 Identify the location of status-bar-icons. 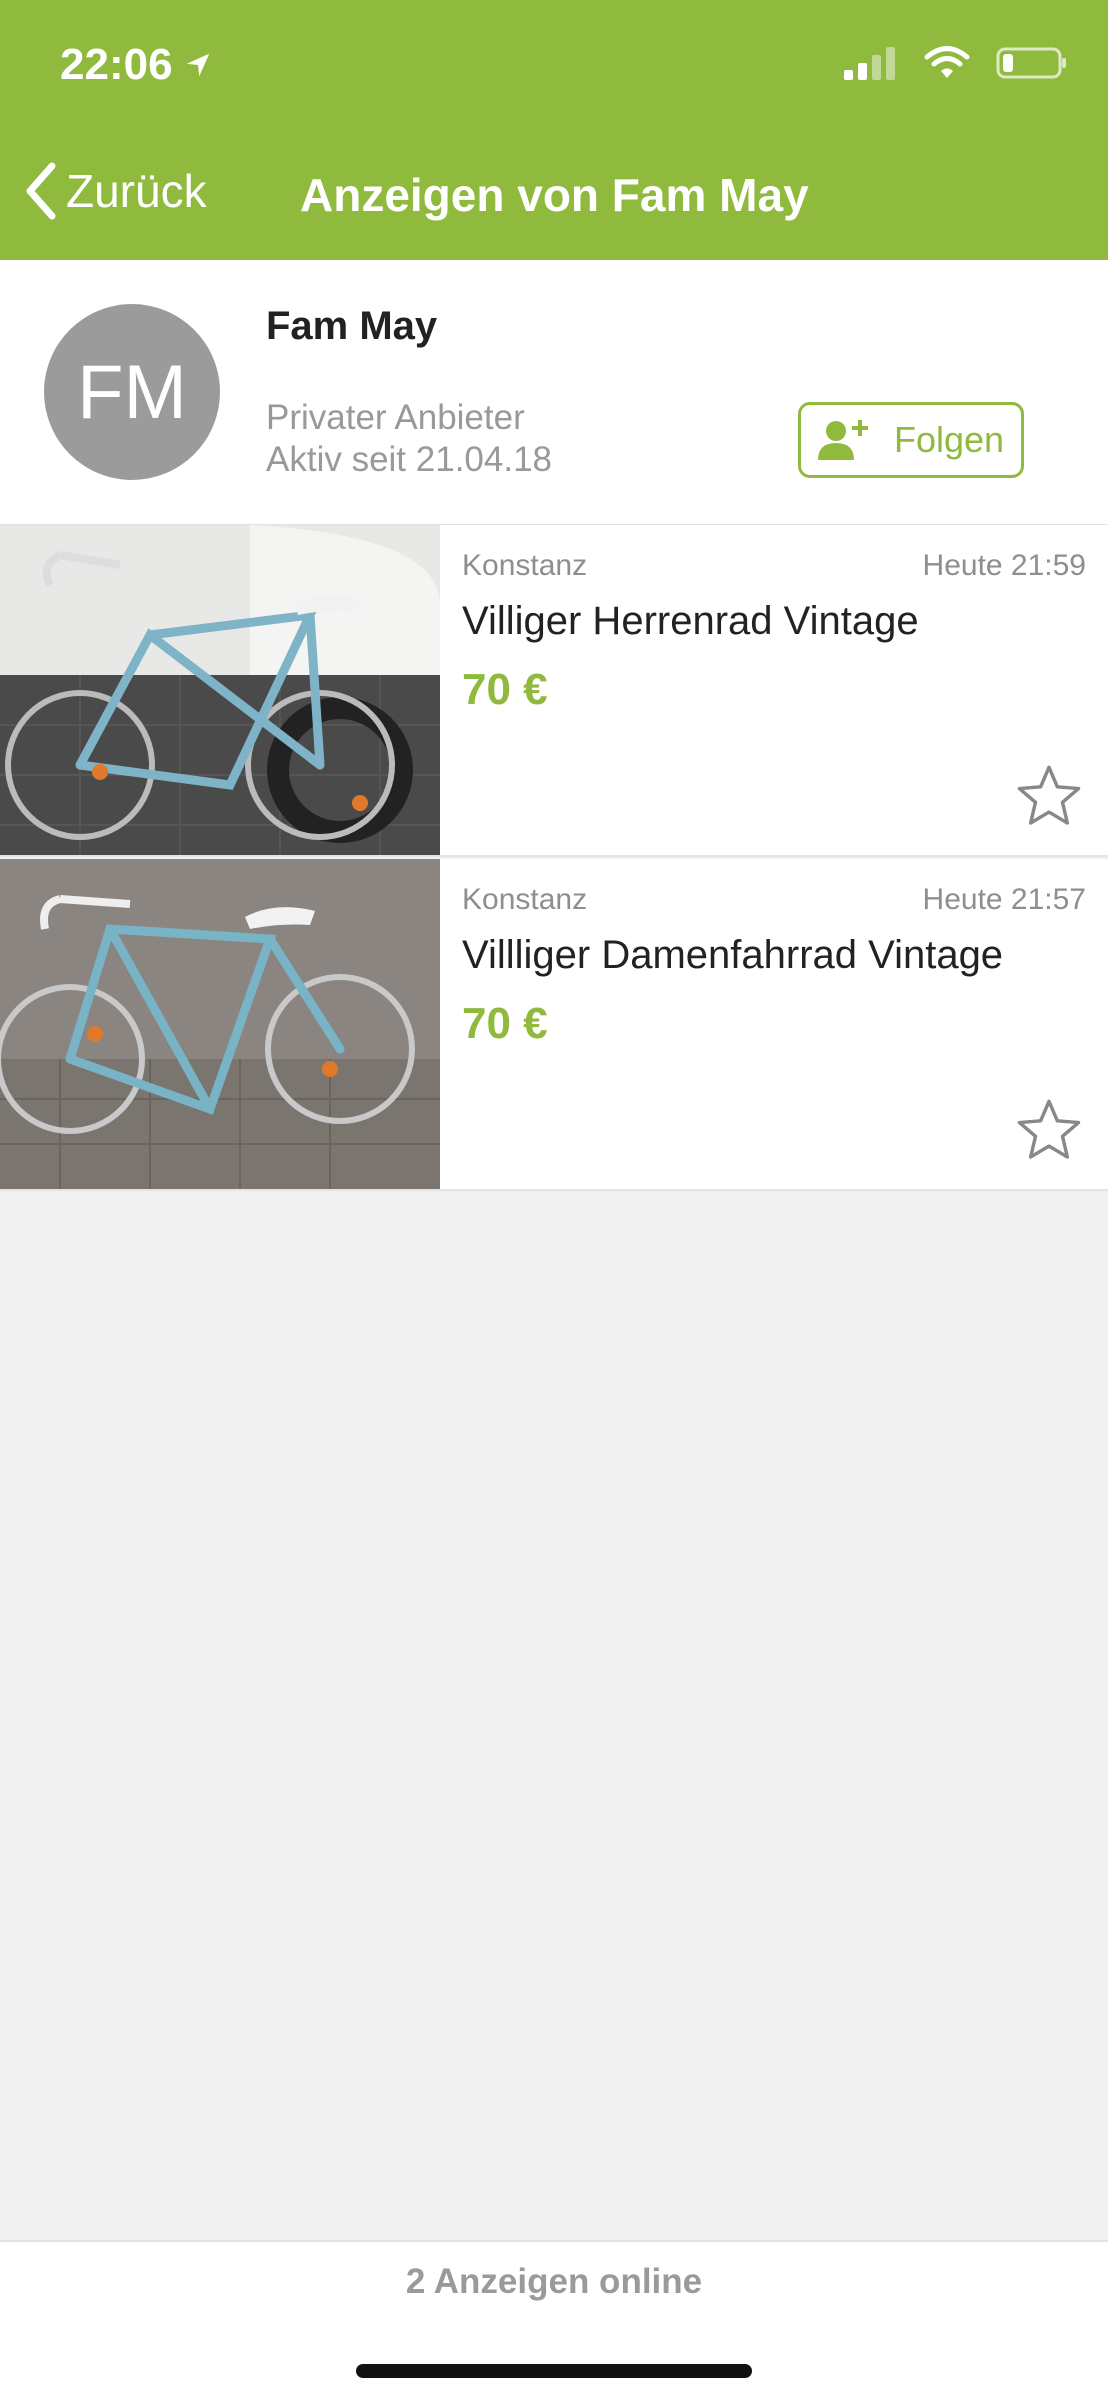
(956, 63).